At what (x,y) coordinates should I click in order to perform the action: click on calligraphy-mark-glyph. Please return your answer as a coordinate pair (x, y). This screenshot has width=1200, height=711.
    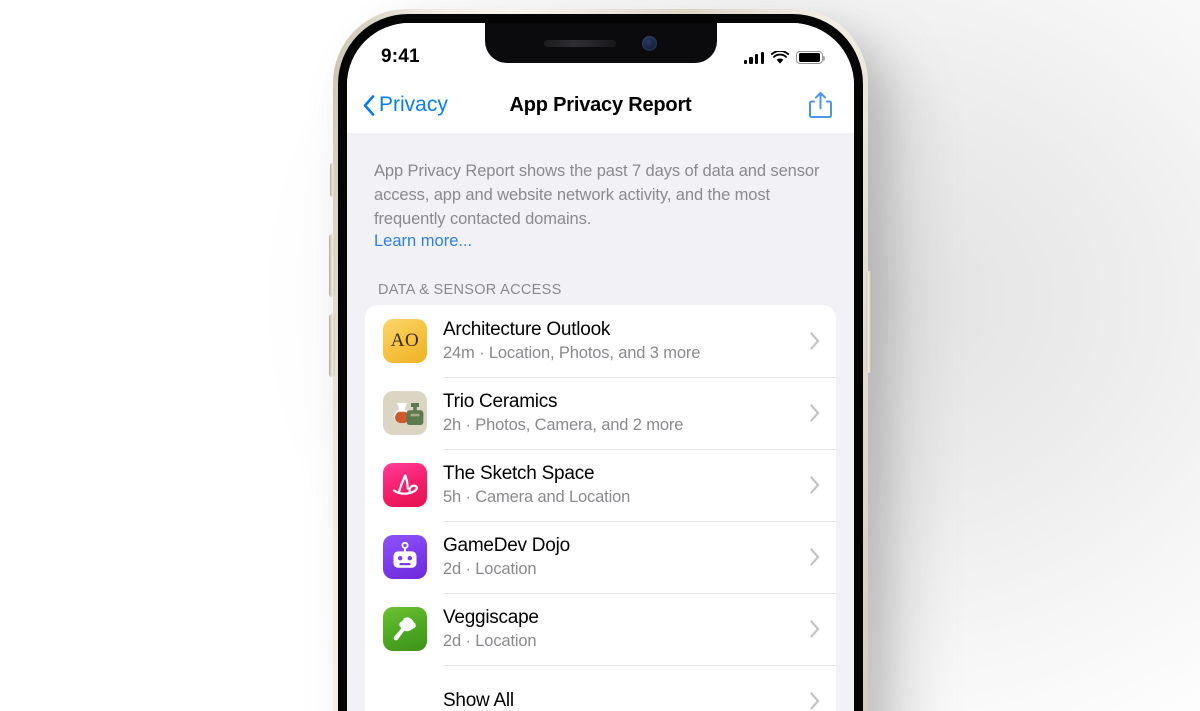
    Looking at the image, I should click on (405, 484).